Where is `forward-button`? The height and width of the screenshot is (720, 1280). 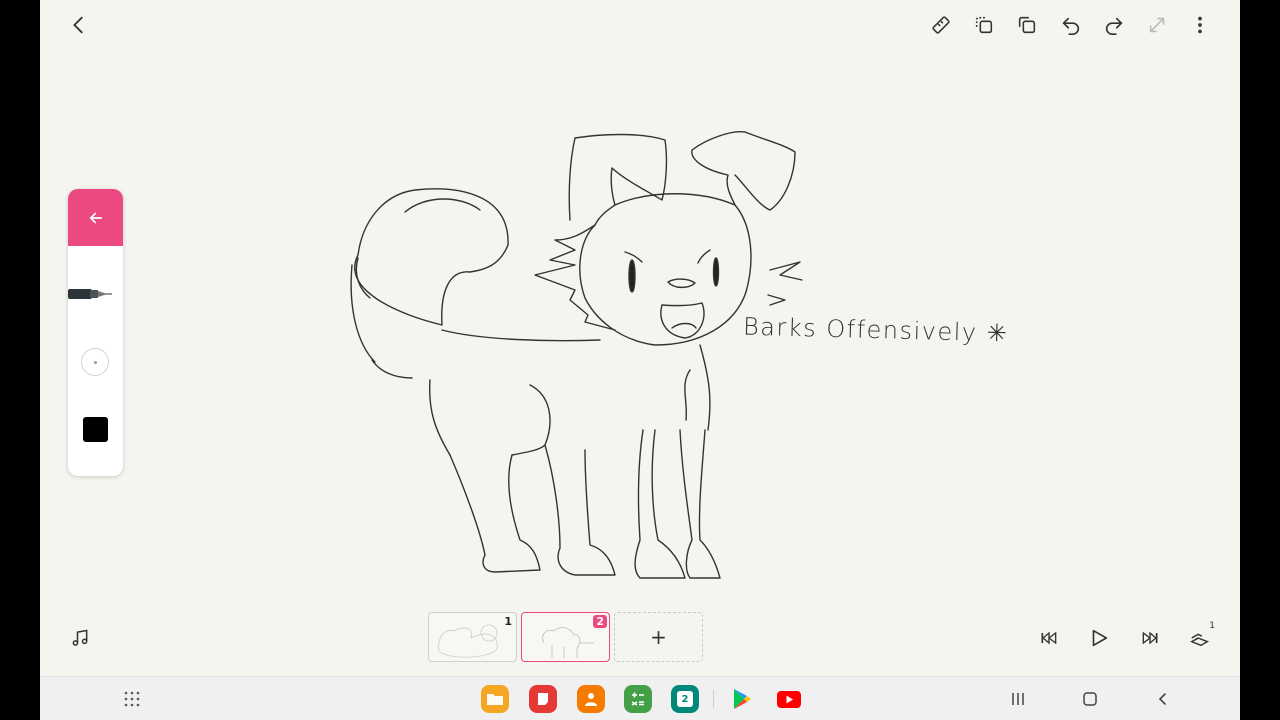
forward-button is located at coordinates (1150, 638).